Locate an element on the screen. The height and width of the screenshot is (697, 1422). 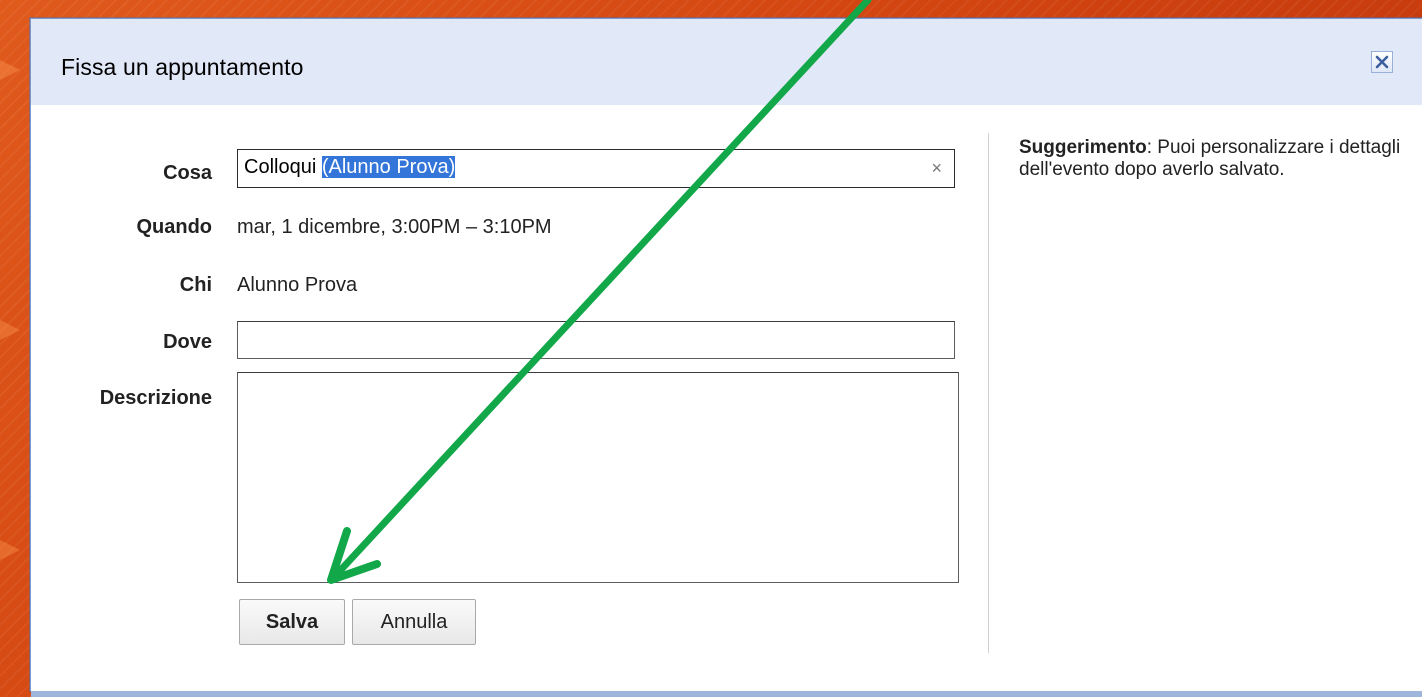
cancel-button: Annulla is located at coordinates (414, 622).